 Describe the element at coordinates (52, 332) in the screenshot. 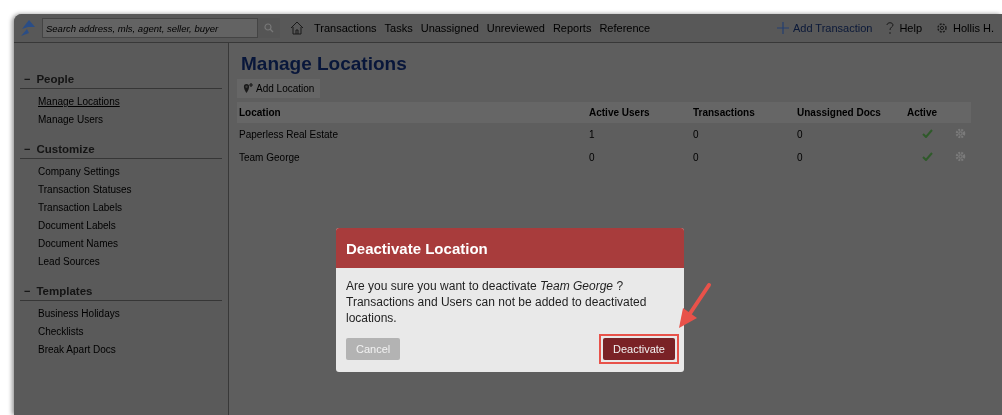

I see `sidebar-item: Checklists` at that location.